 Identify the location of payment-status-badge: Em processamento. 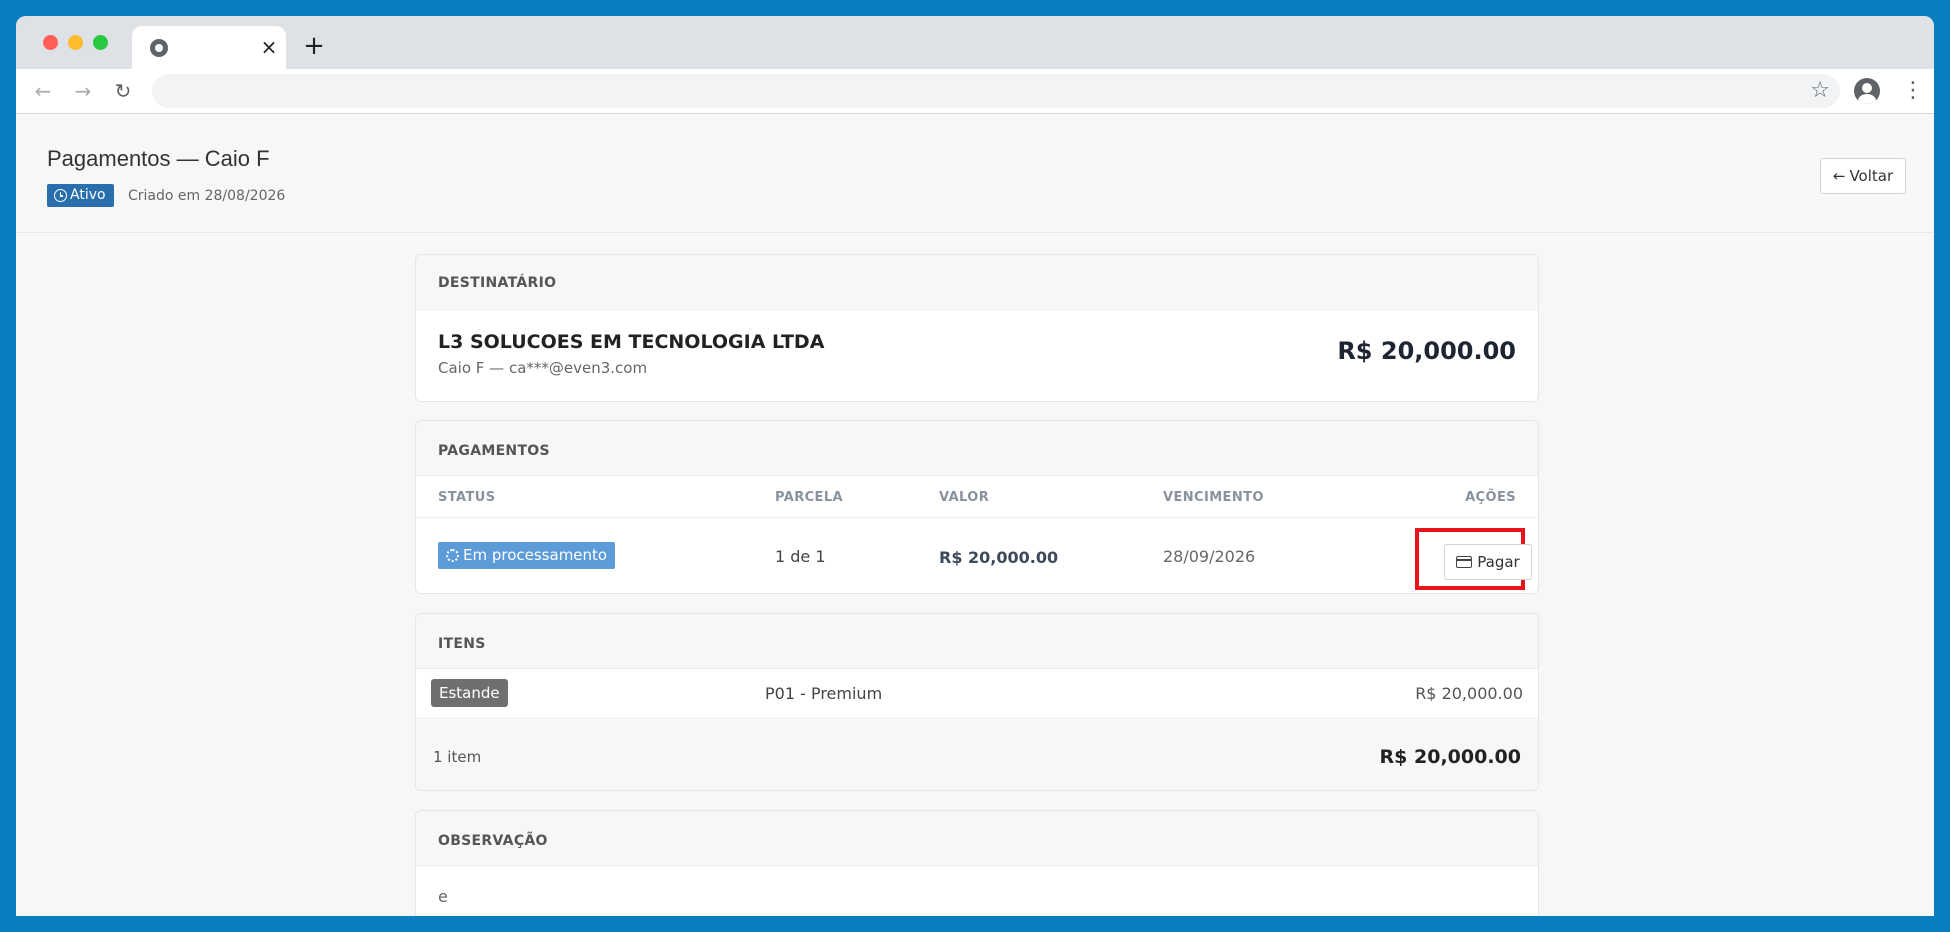
(527, 555).